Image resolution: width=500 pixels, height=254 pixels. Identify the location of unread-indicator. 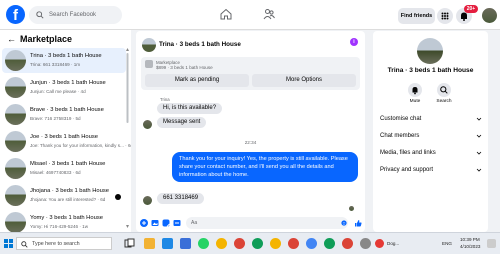
(118, 197).